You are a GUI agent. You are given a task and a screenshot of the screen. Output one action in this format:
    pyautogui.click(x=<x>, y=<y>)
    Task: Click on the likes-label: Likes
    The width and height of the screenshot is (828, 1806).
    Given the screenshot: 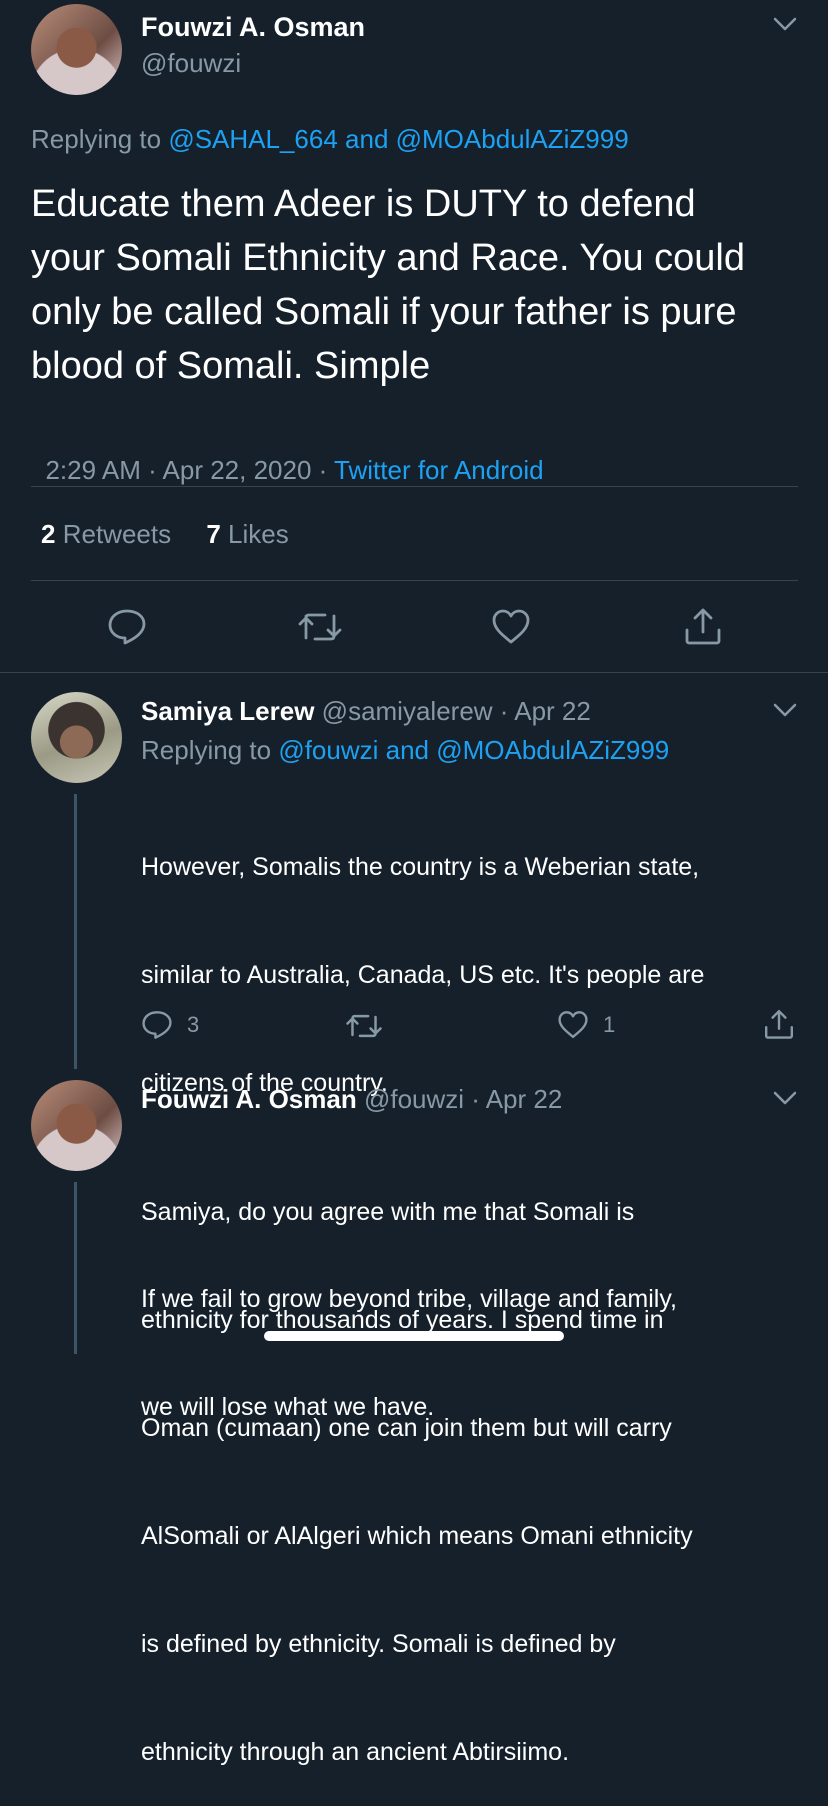 What is the action you would take?
    pyautogui.click(x=258, y=534)
    